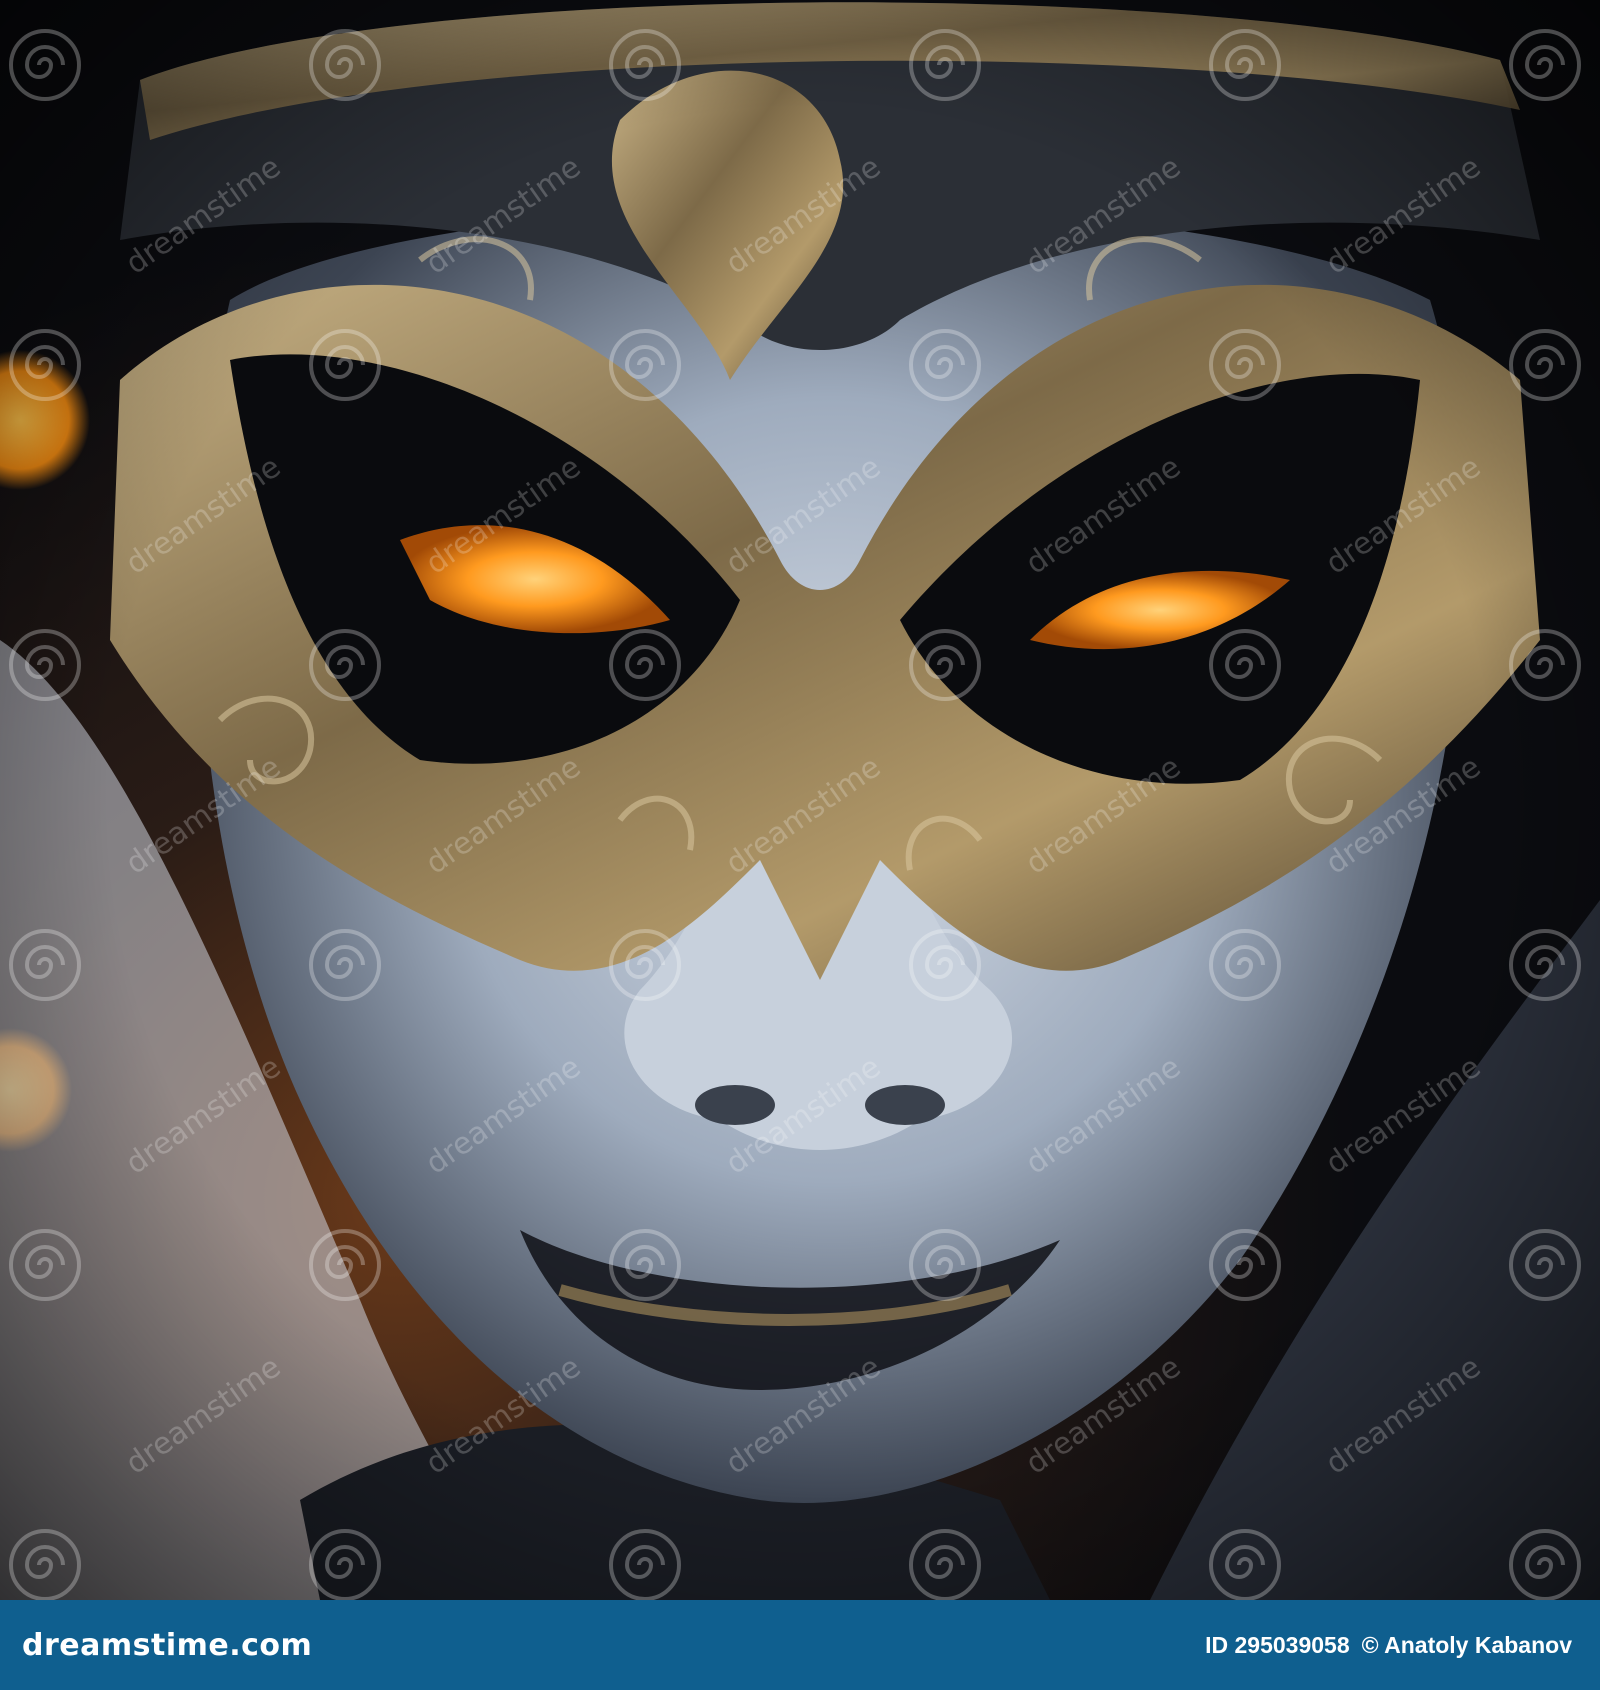 The height and width of the screenshot is (1690, 1600). I want to click on site-logo-link: dreamstime.com, so click(167, 1645).